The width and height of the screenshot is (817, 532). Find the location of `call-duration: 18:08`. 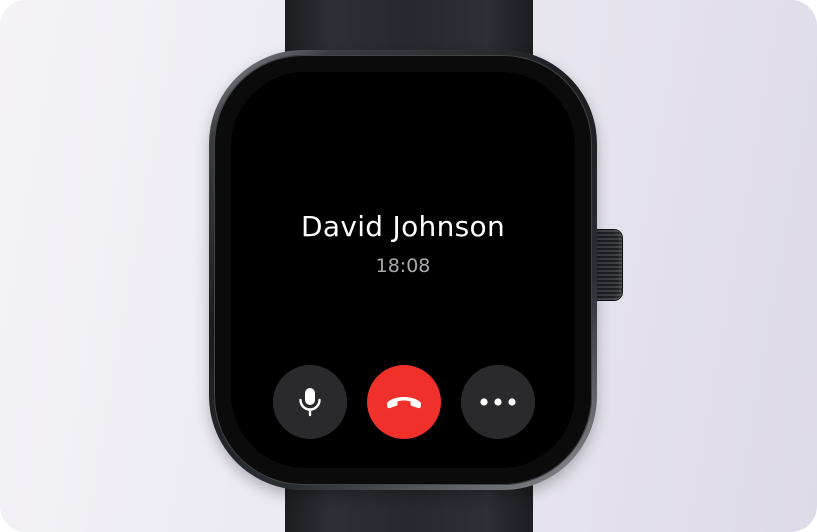

call-duration: 18:08 is located at coordinates (403, 266).